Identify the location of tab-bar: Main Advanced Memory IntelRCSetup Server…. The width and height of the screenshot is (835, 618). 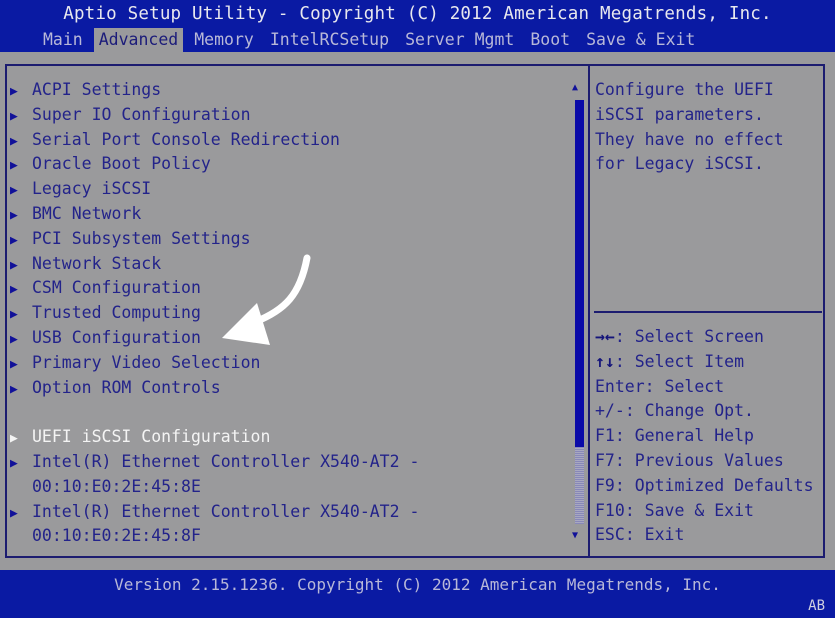
(372, 40).